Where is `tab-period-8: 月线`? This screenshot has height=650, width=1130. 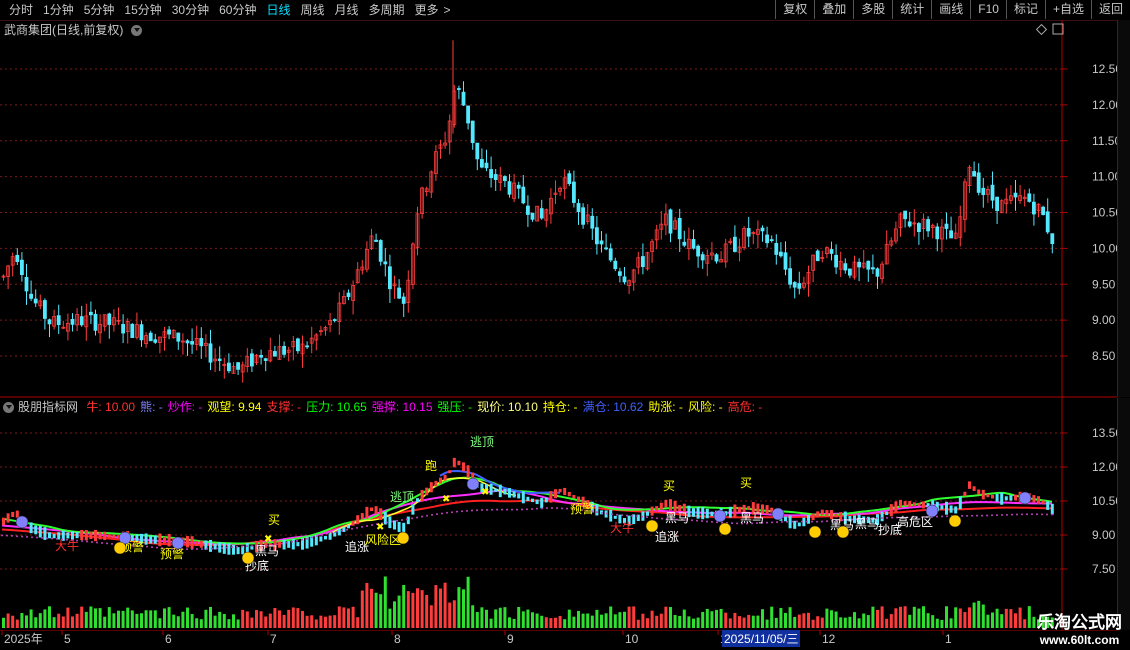
tab-period-8: 月线 is located at coordinates (347, 10).